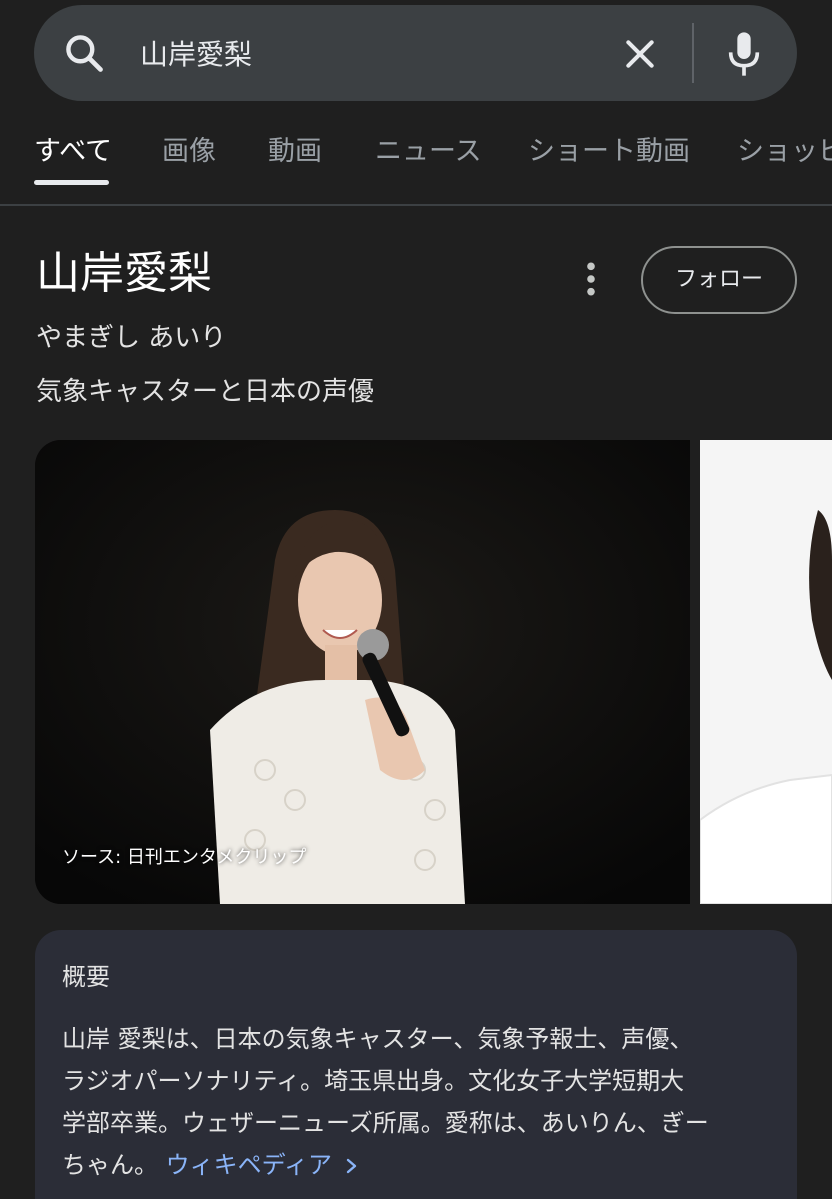 The image size is (832, 1199). What do you see at coordinates (693, 53) in the screenshot?
I see `search-bar-divider` at bounding box center [693, 53].